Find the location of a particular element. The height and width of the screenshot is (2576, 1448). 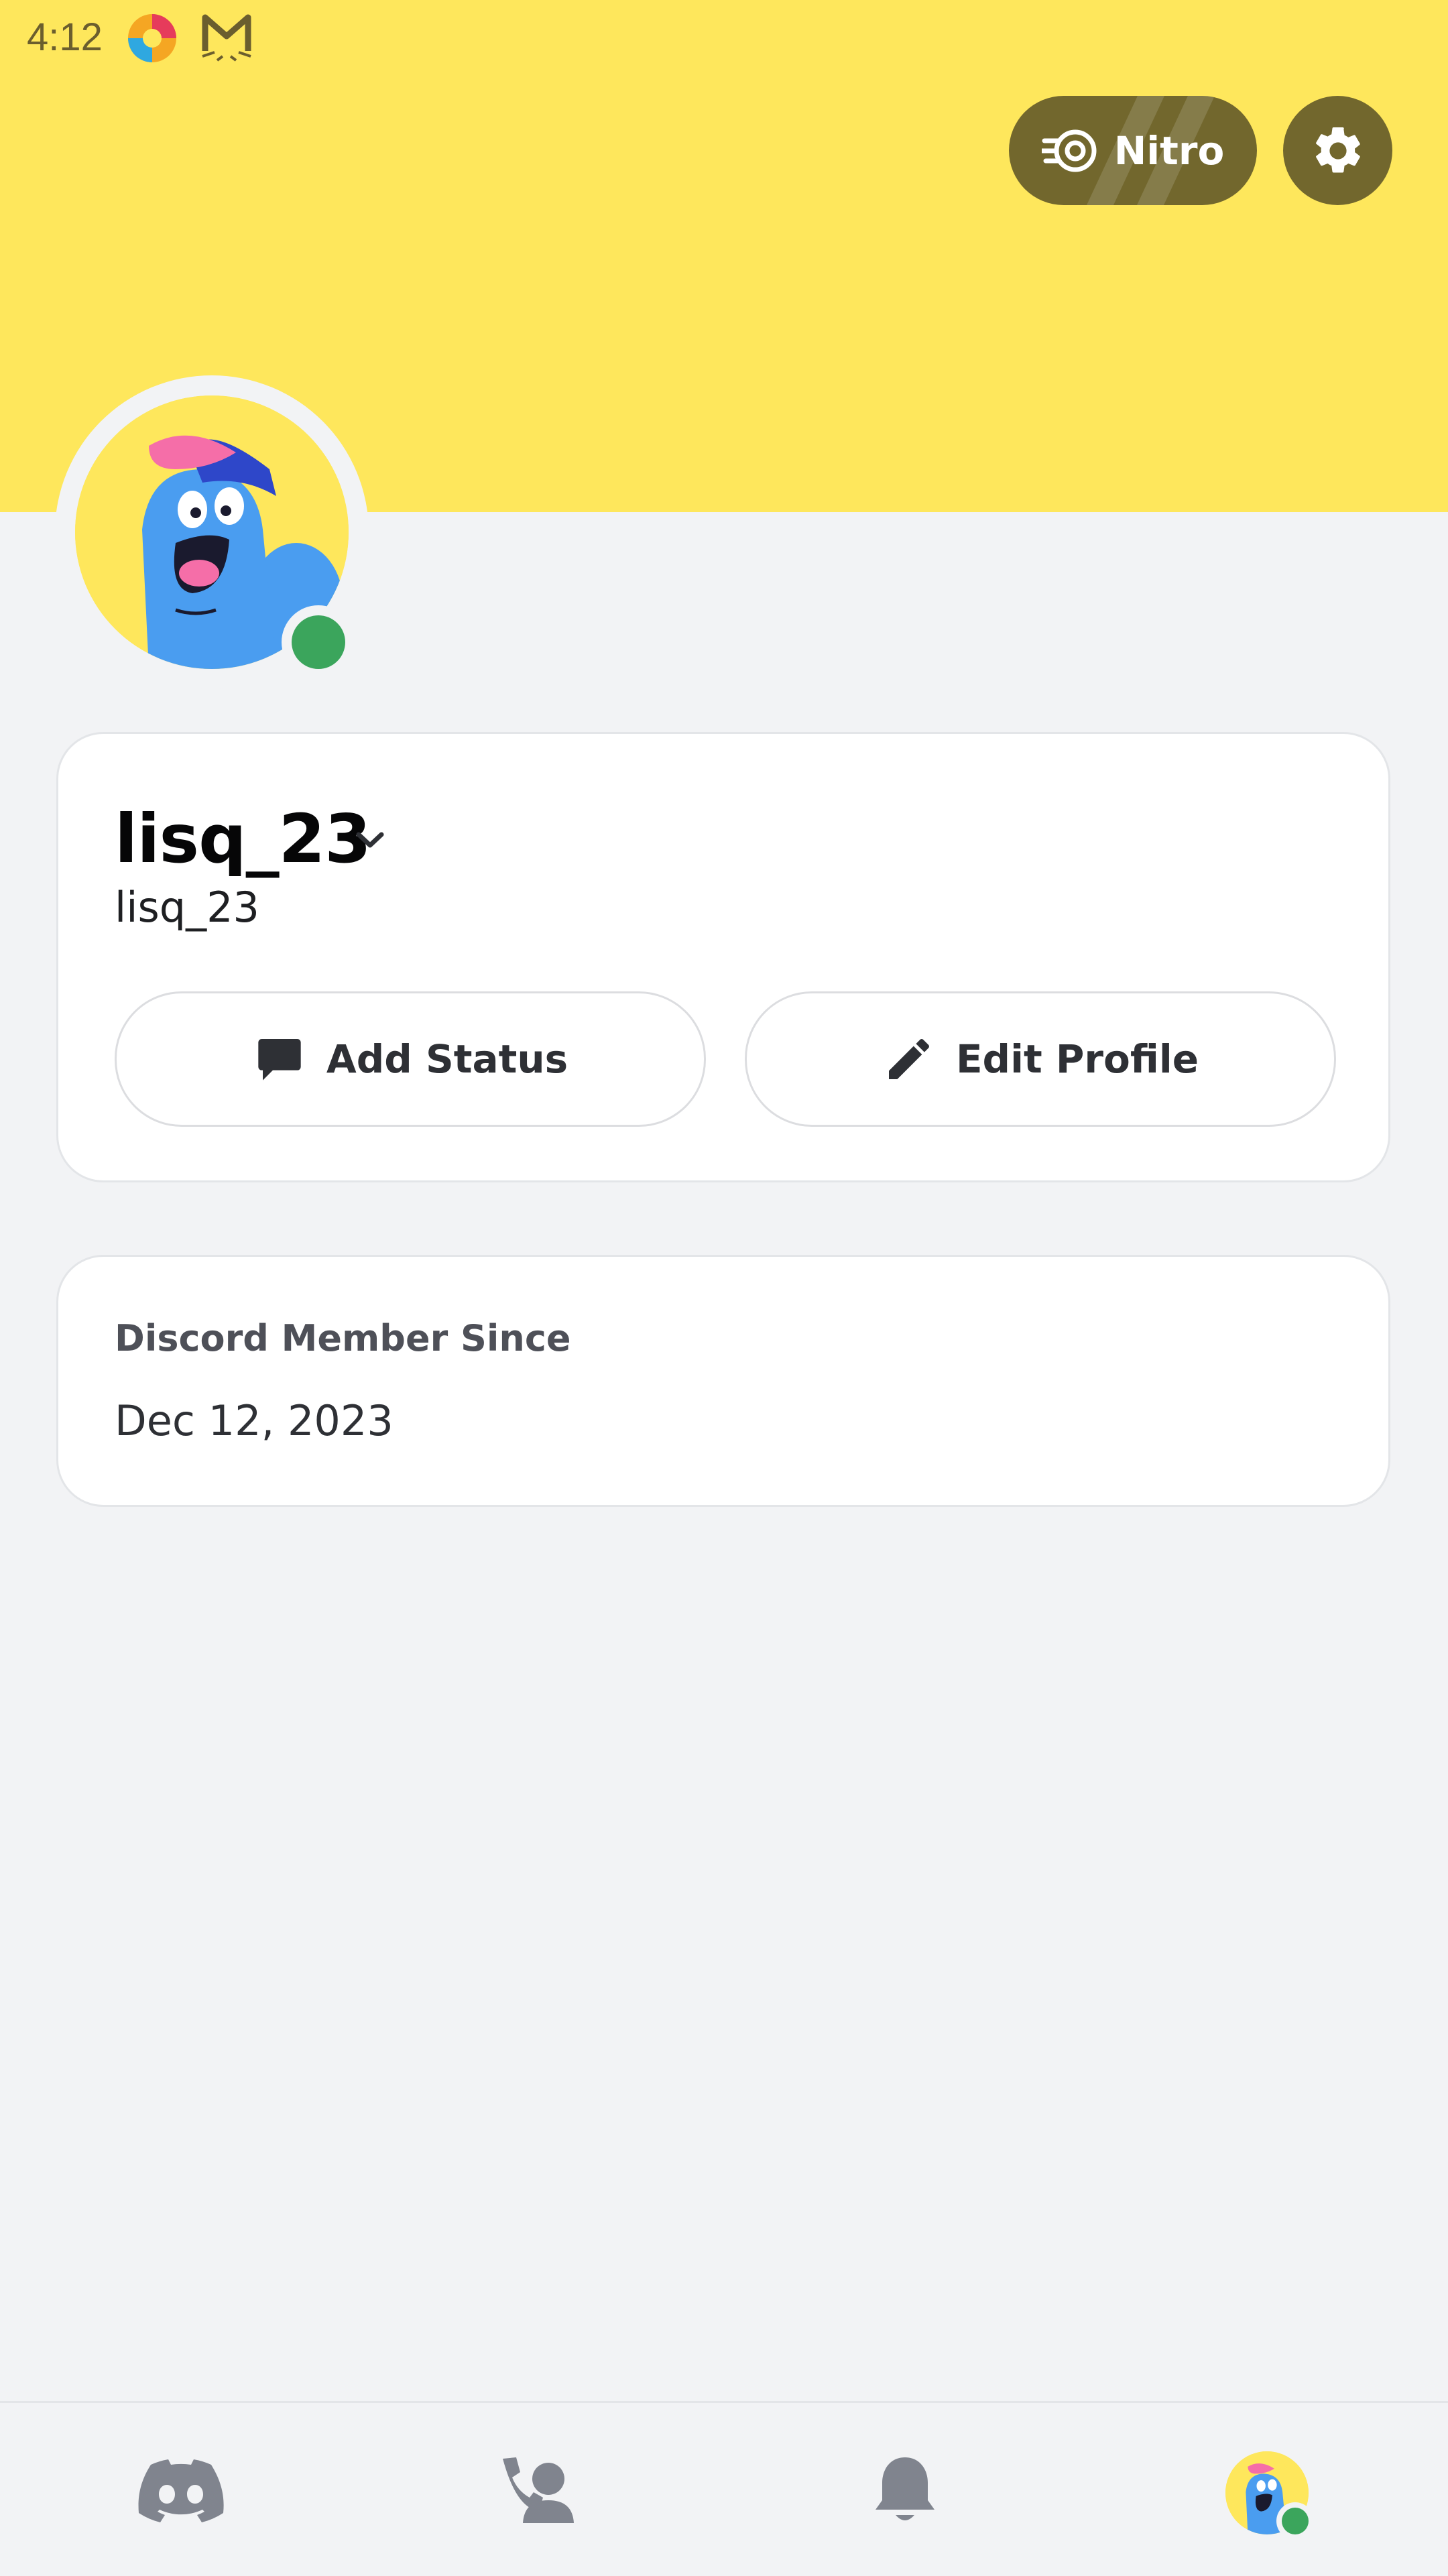

friends-icon is located at coordinates (538, 2490).